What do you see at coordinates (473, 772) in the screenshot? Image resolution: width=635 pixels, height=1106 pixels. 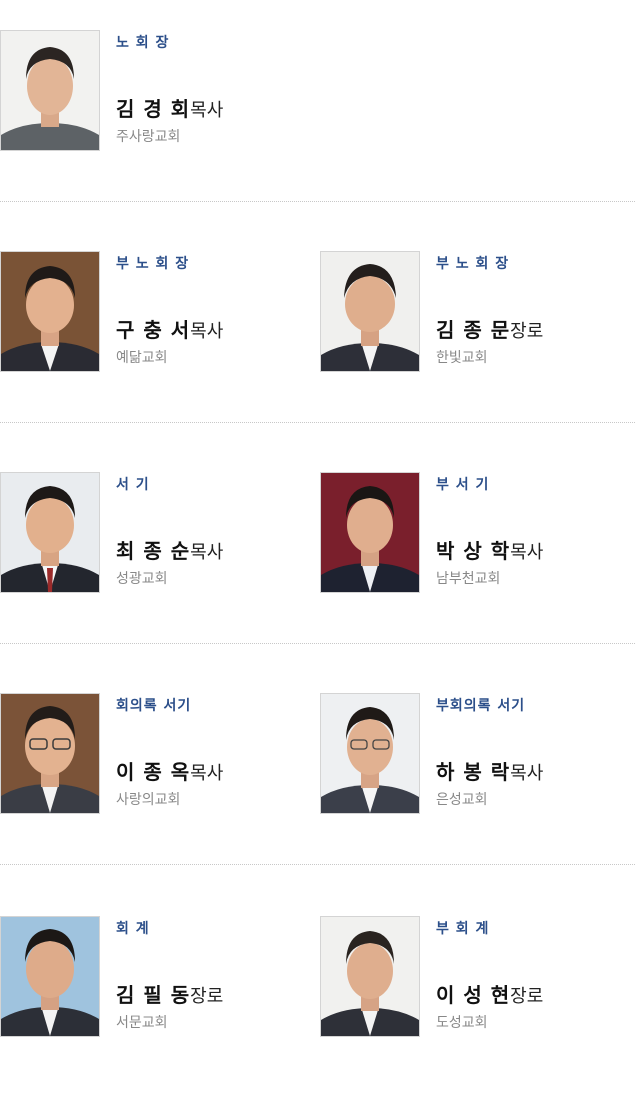 I see `officer-name: 하 봉 락` at bounding box center [473, 772].